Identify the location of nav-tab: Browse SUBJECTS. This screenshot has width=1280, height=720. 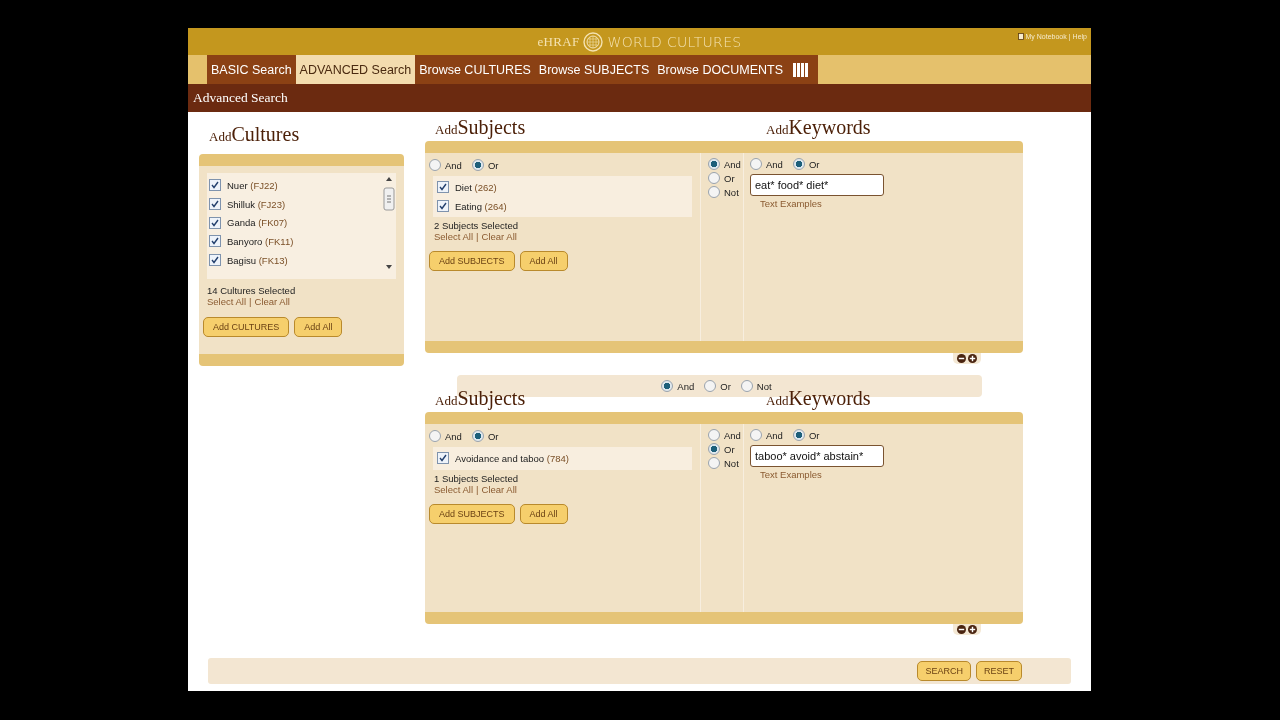
(594, 69).